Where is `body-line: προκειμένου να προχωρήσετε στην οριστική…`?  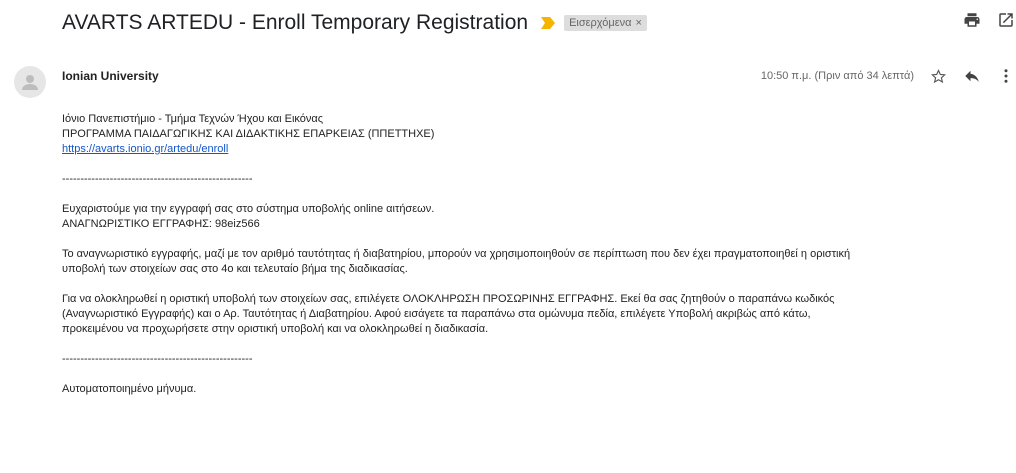
body-line: προκειμένου να προχωρήσετε στην οριστική… is located at coordinates (275, 329).